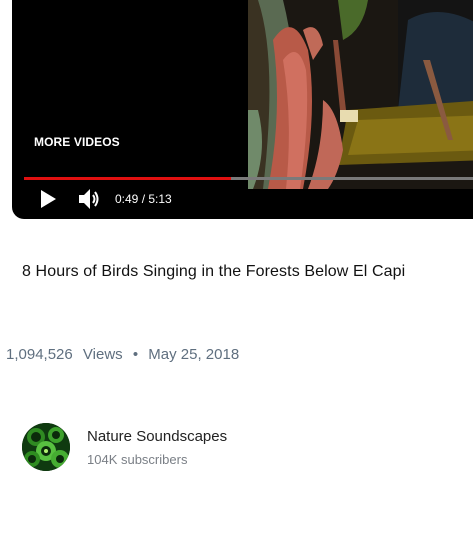  I want to click on subscriber-count: 104K subscribers, so click(137, 459).